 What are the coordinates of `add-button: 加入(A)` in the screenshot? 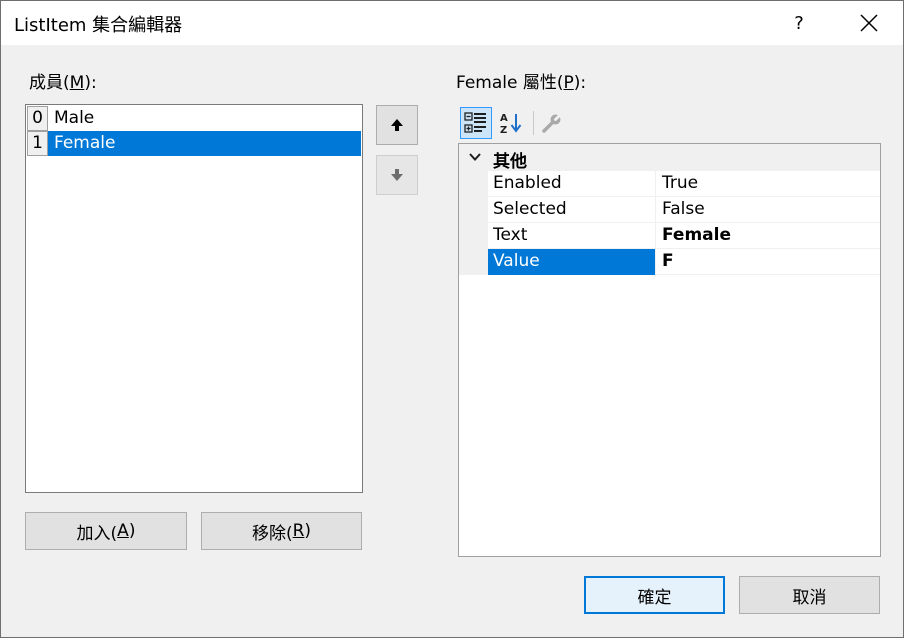 It's located at (106, 531).